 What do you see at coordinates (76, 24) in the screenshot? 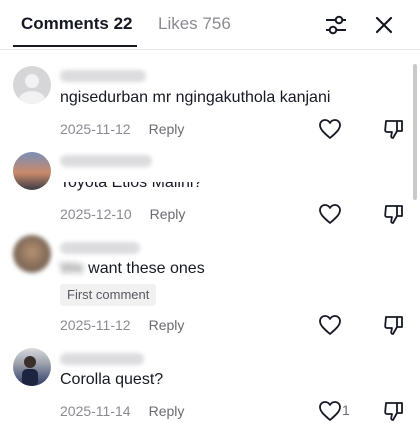
I see `tab-comments: Comments 22` at bounding box center [76, 24].